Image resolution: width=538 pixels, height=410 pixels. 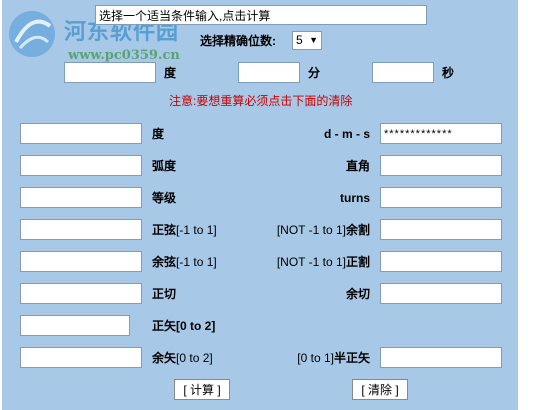 I want to click on turns-label: turns, so click(x=355, y=198).